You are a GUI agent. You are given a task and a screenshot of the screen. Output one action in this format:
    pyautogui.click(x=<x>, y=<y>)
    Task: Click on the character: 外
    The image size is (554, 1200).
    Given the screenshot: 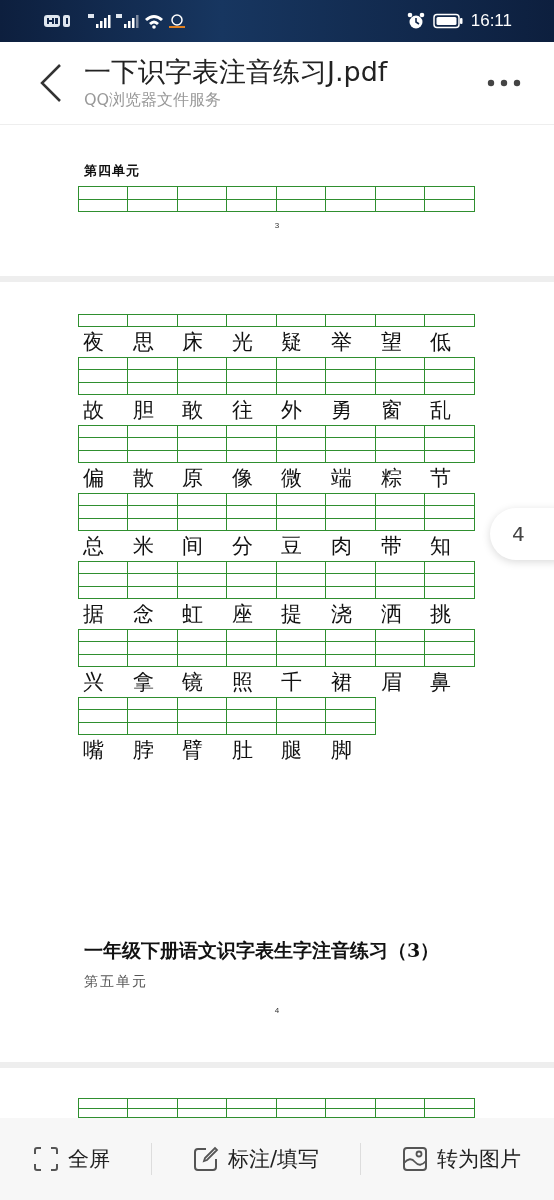 What is the action you would take?
    pyautogui.click(x=292, y=410)
    